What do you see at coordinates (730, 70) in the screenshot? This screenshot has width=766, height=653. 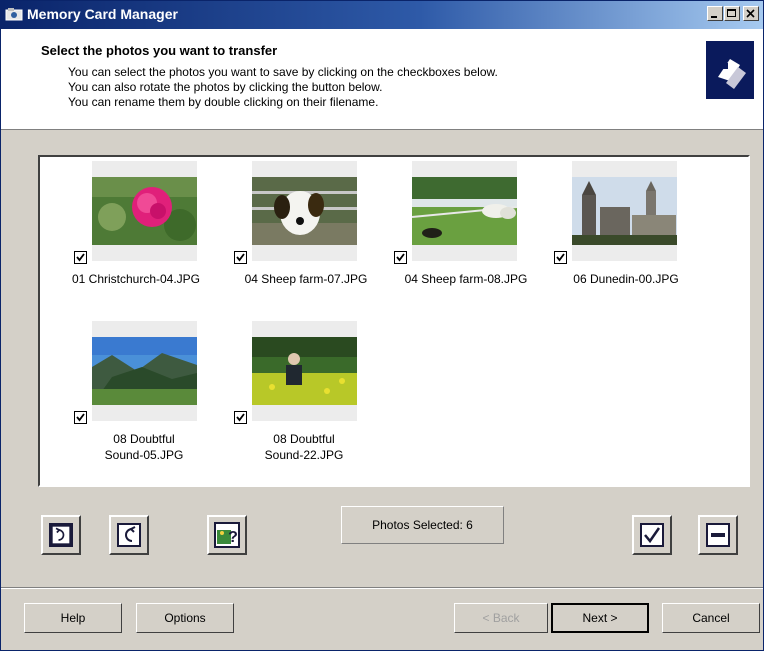 I see `wizard-logo-icon` at bounding box center [730, 70].